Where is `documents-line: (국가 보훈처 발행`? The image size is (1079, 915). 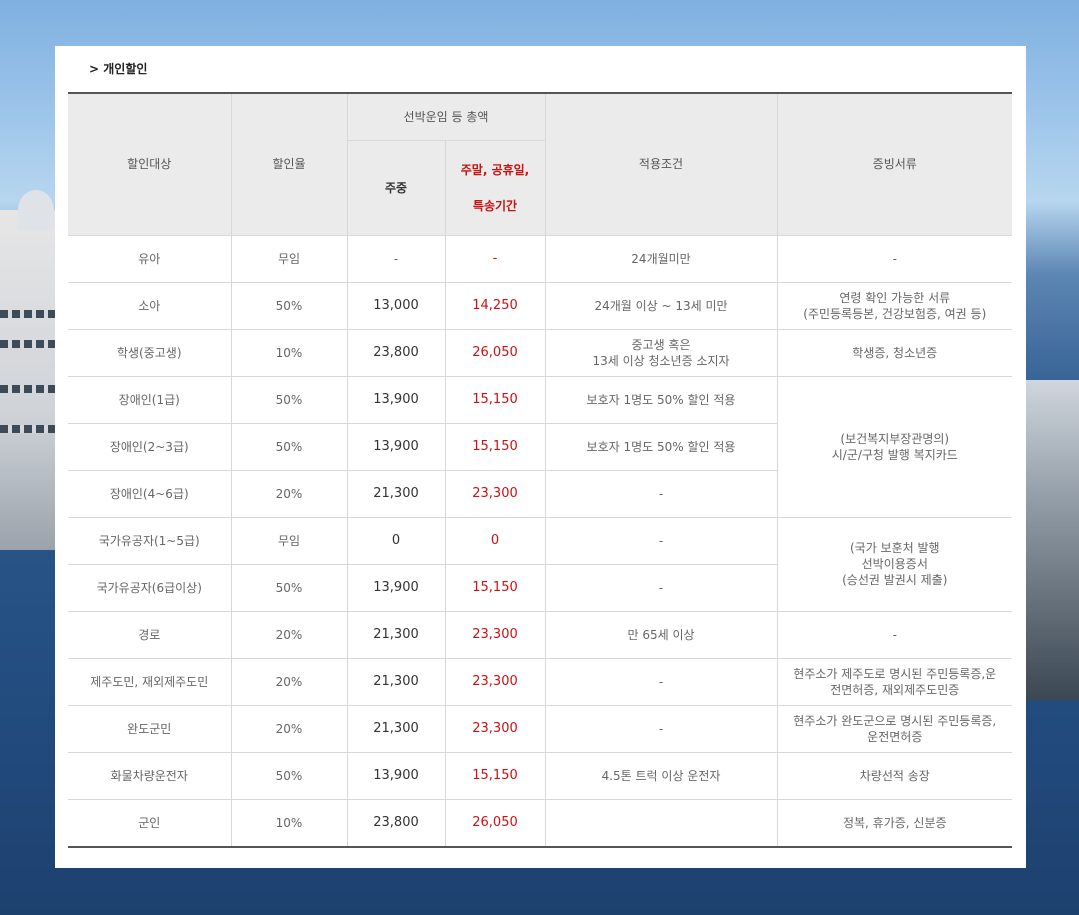
documents-line: (국가 보훈처 발행 is located at coordinates (894, 548).